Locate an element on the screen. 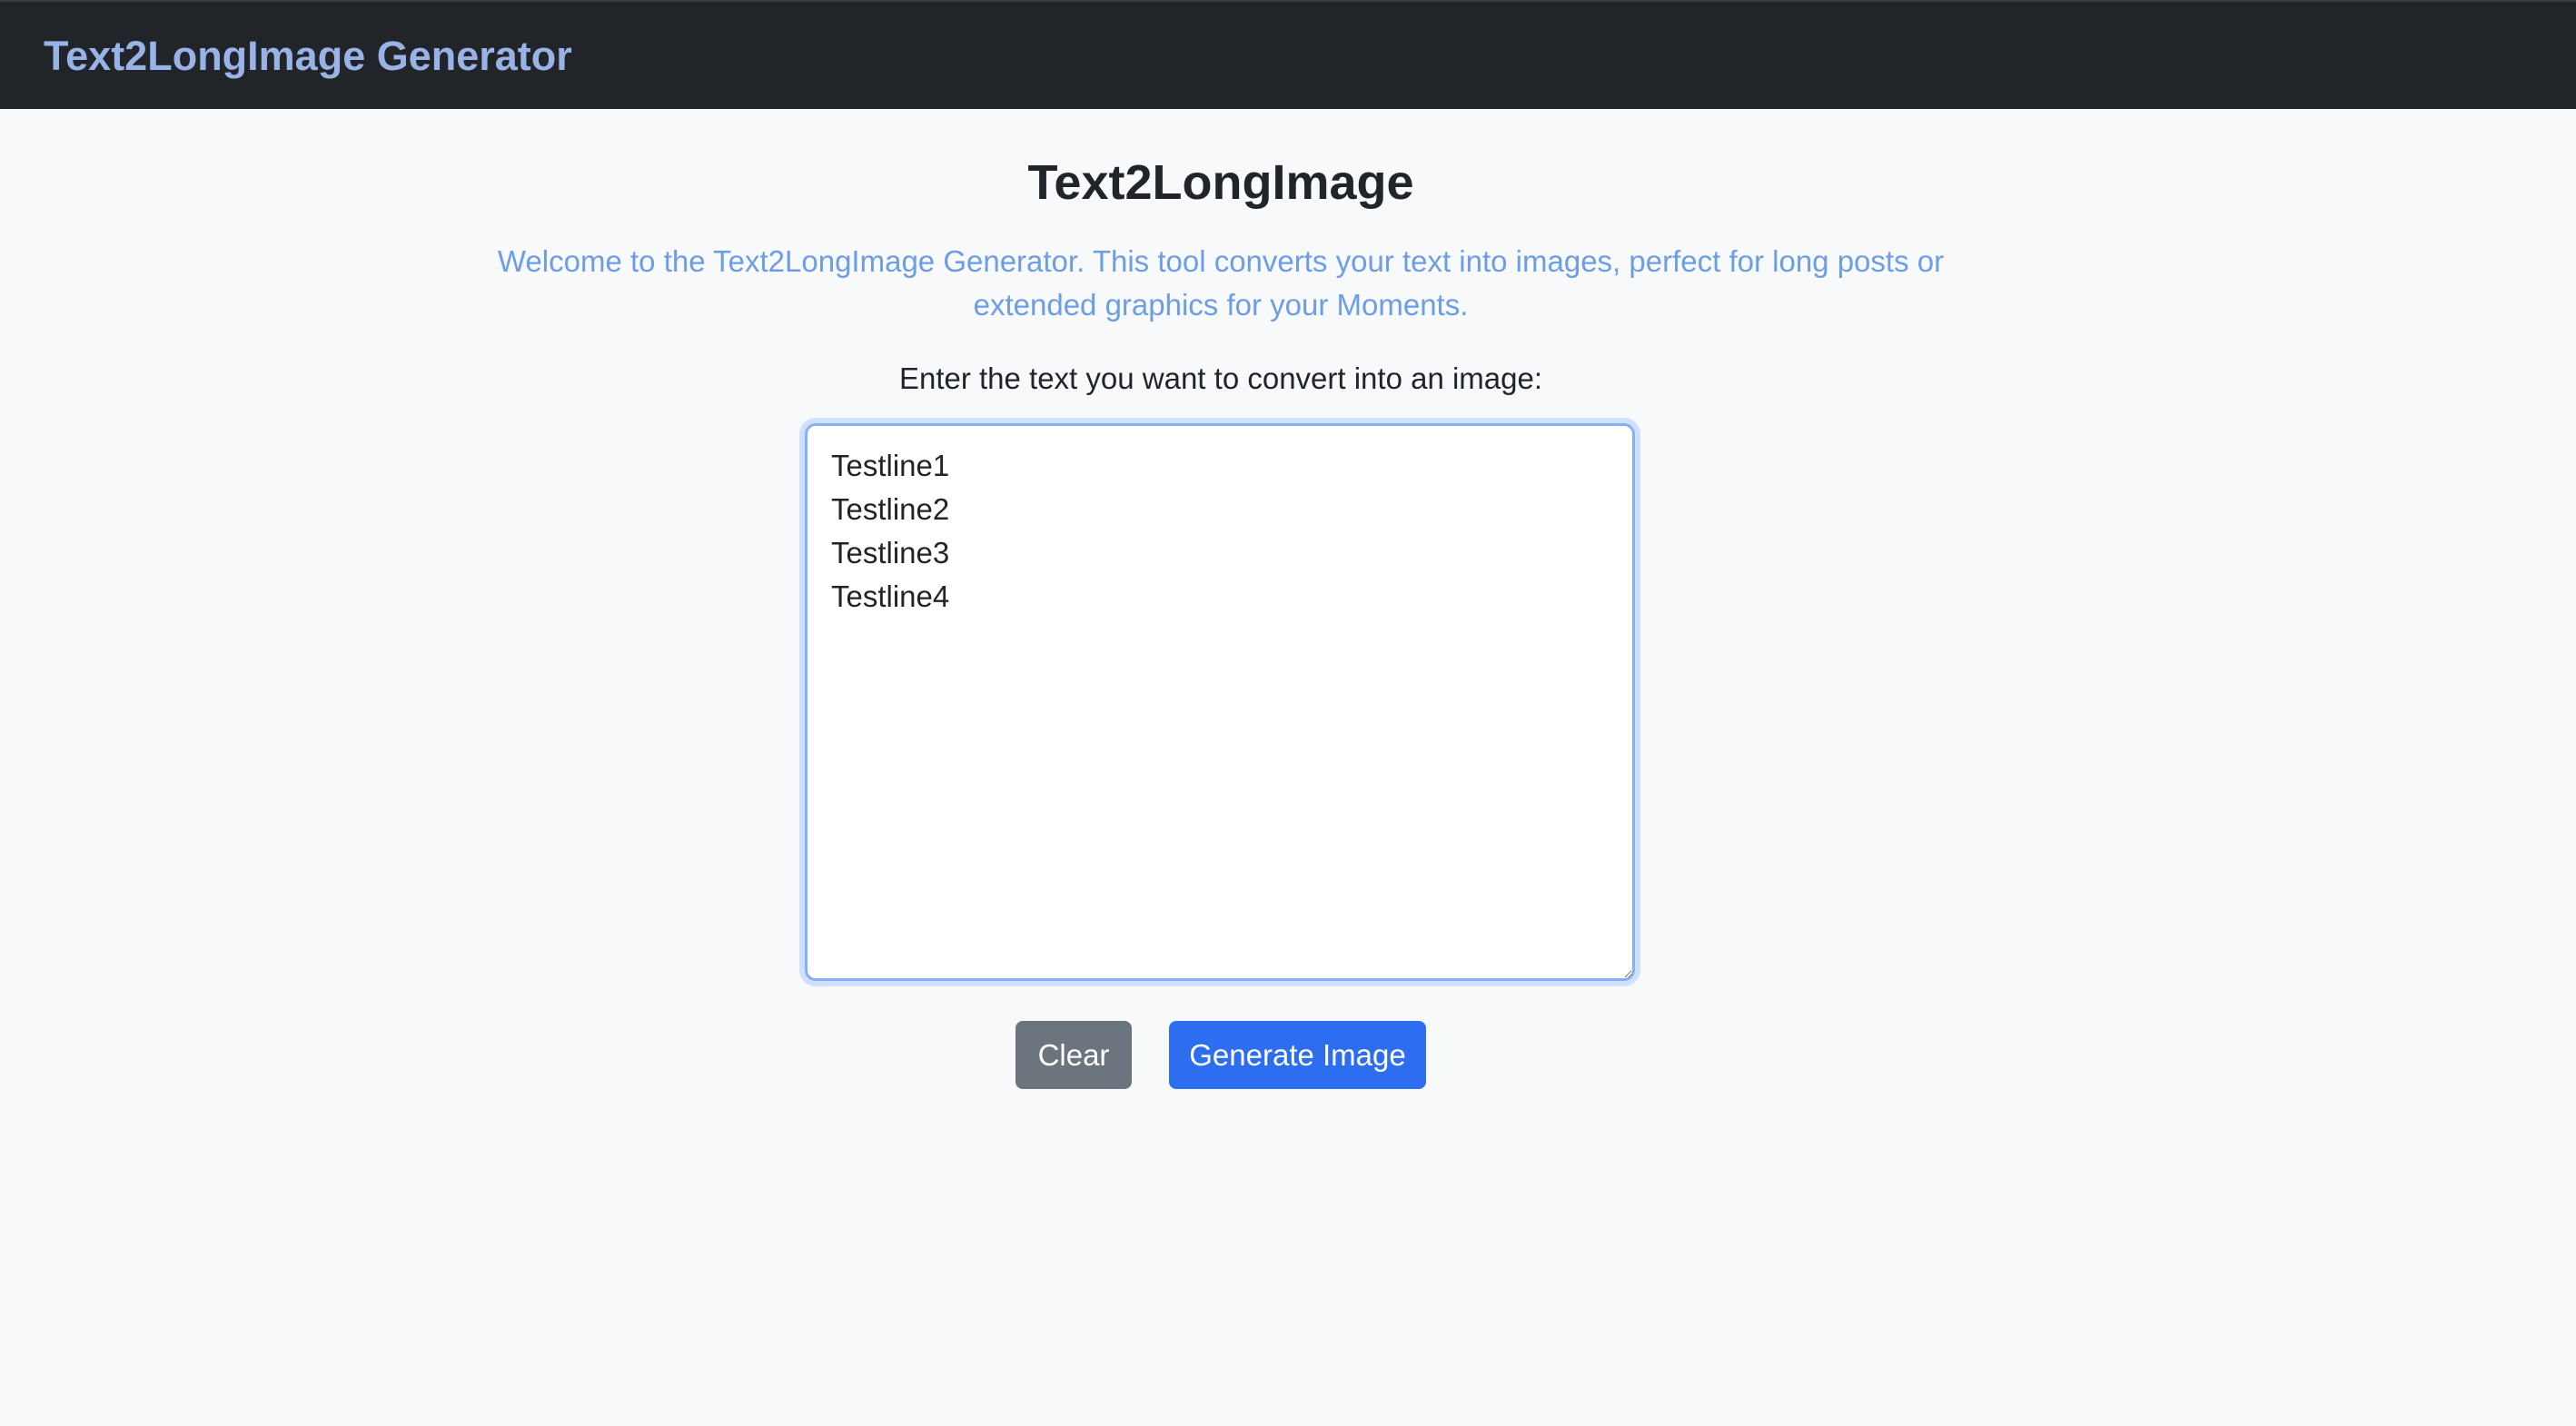 Image resolution: width=2576 pixels, height=1426 pixels. navbar-brand: Text2LongImage Generator is located at coordinates (308, 56).